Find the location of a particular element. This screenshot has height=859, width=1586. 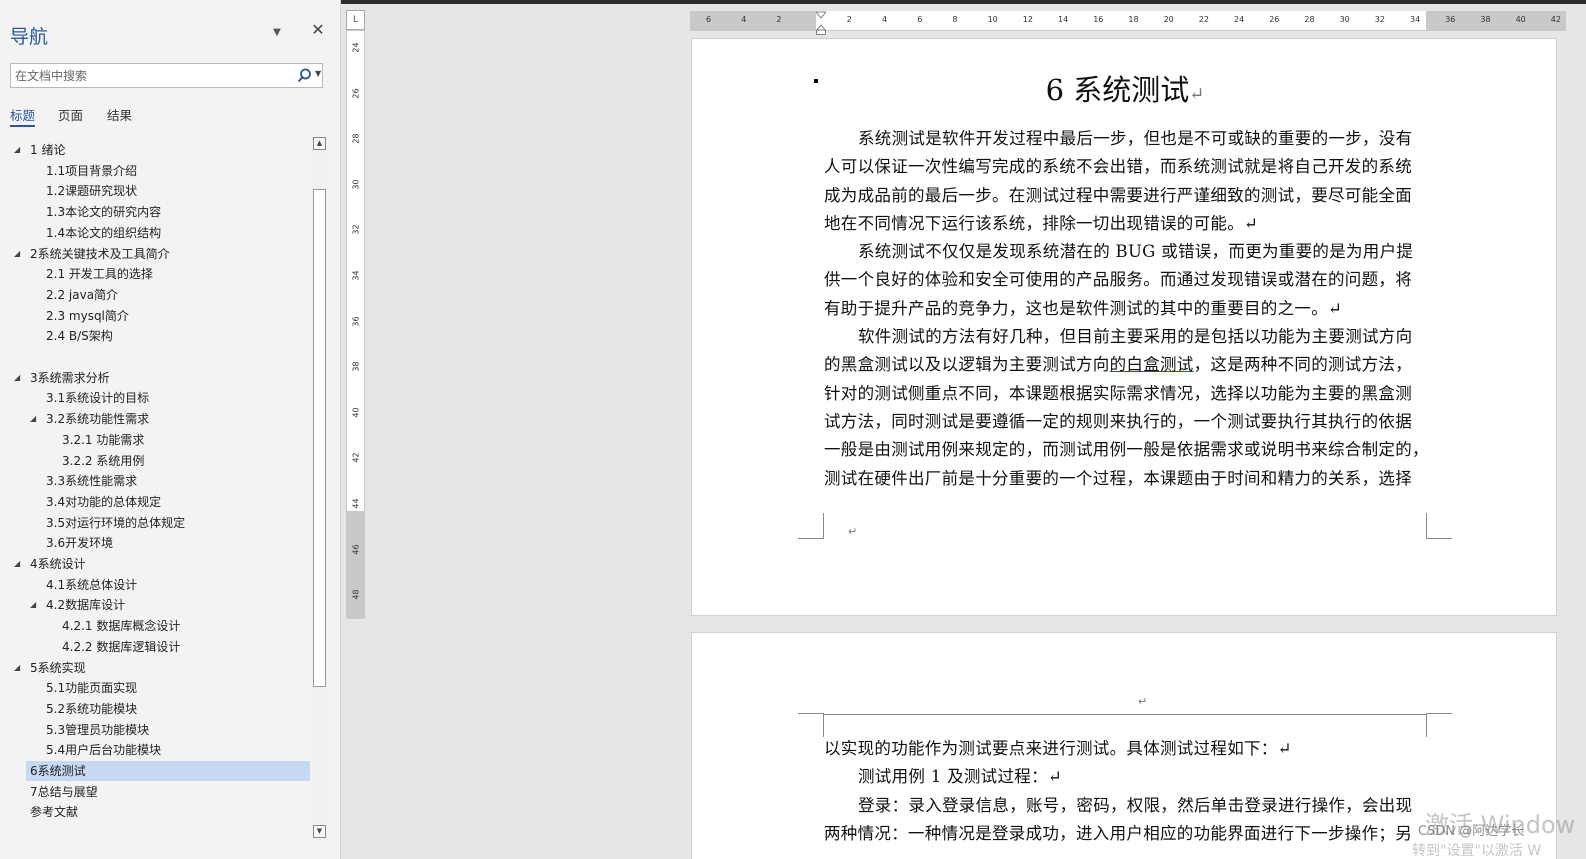

heading-item: 3.6开发环境 is located at coordinates (79, 543).